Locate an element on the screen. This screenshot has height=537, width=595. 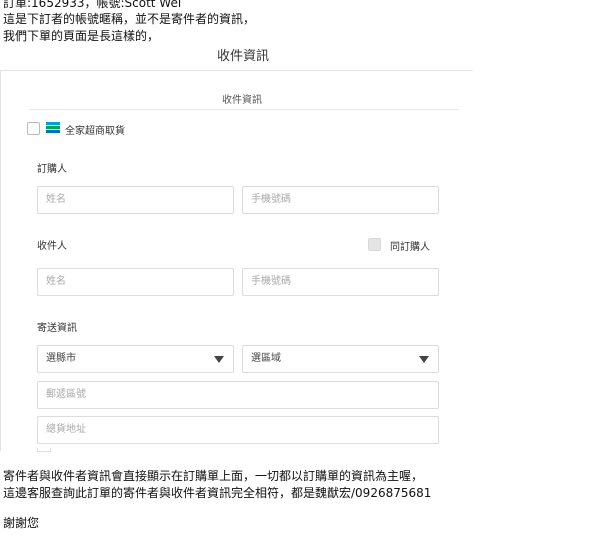
same-as-orderer-label: 同訂購人 is located at coordinates (410, 247).